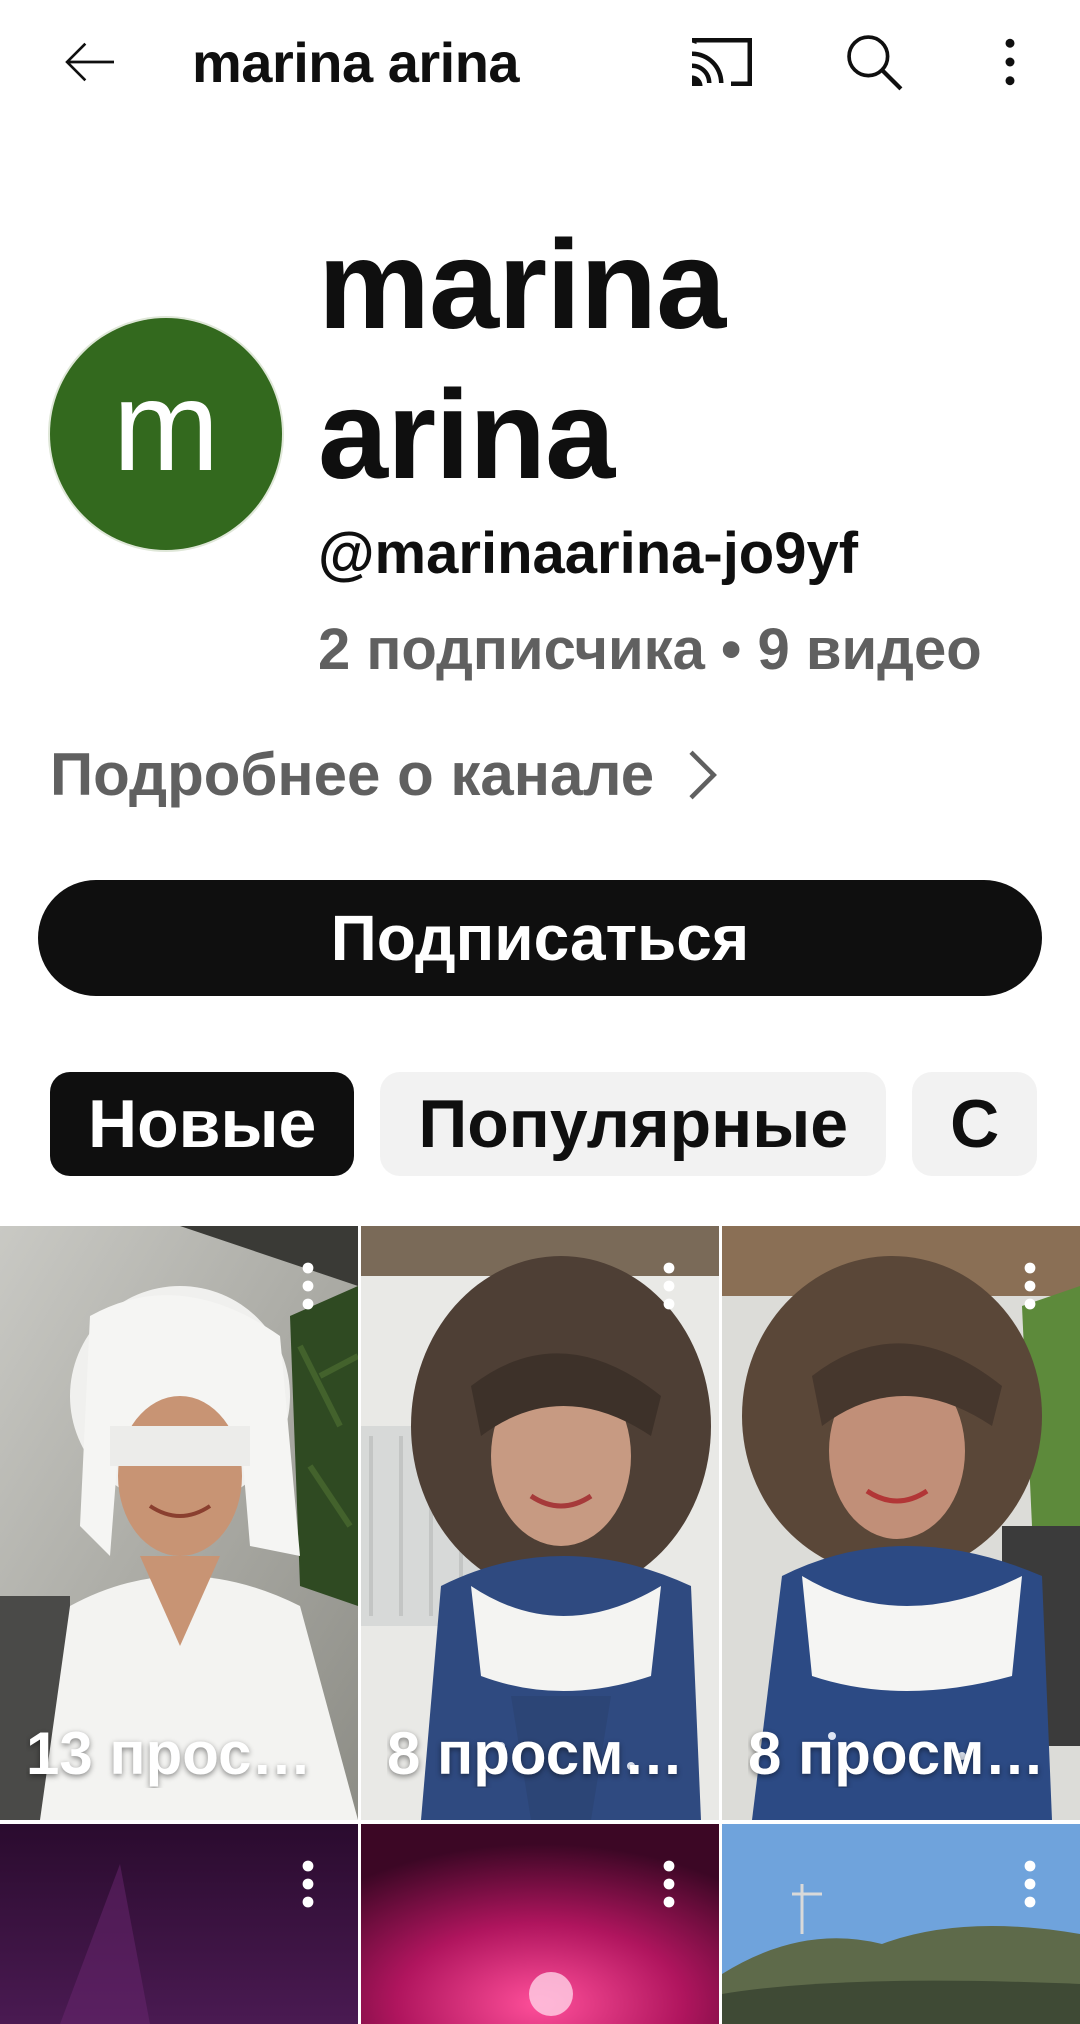 The image size is (1080, 2024). I want to click on search-button, so click(874, 62).